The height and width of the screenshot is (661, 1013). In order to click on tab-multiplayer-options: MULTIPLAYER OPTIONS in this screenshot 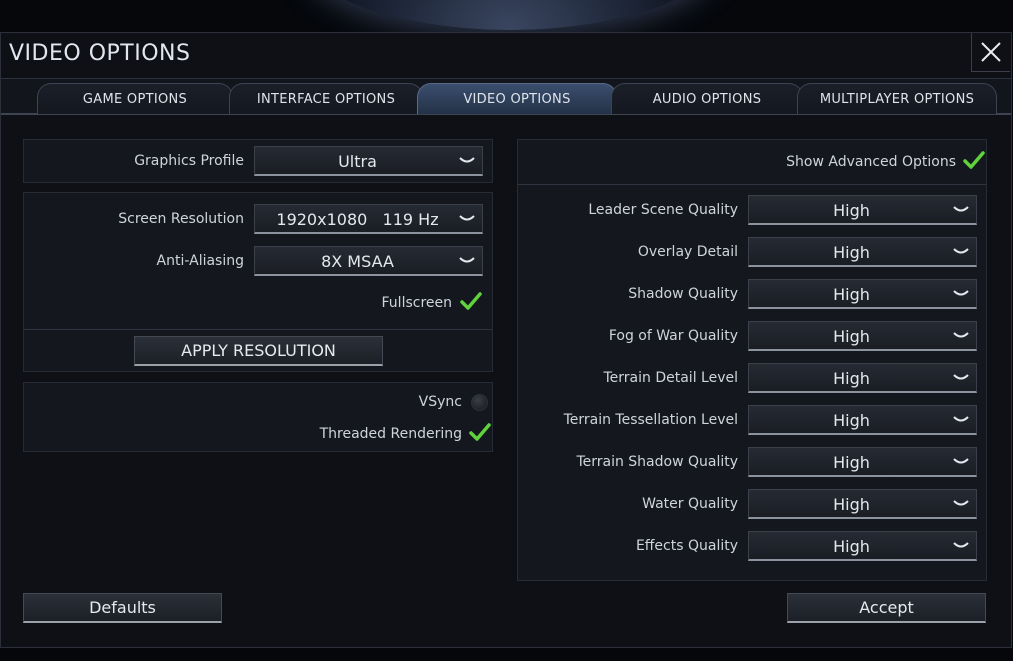, I will do `click(897, 98)`.